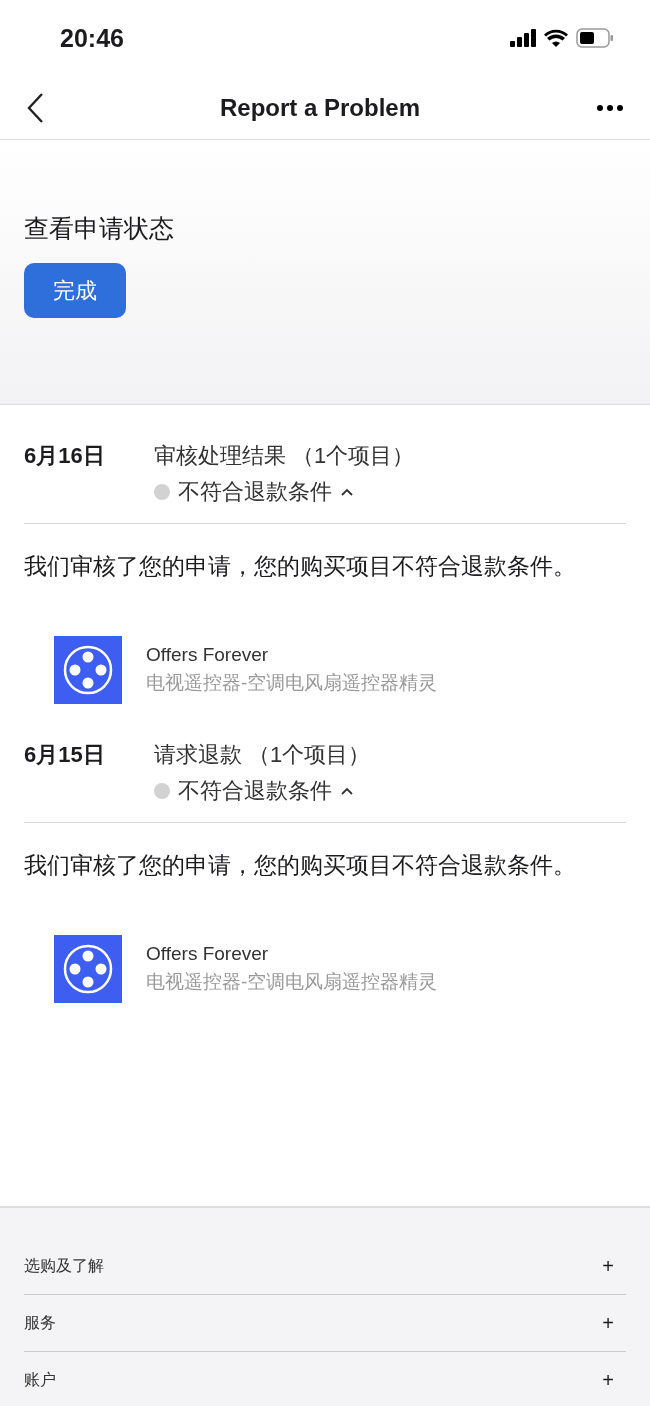 Image resolution: width=650 pixels, height=1406 pixels. Describe the element at coordinates (65, 755) in the screenshot. I see `entry-date: 6月15日` at that location.